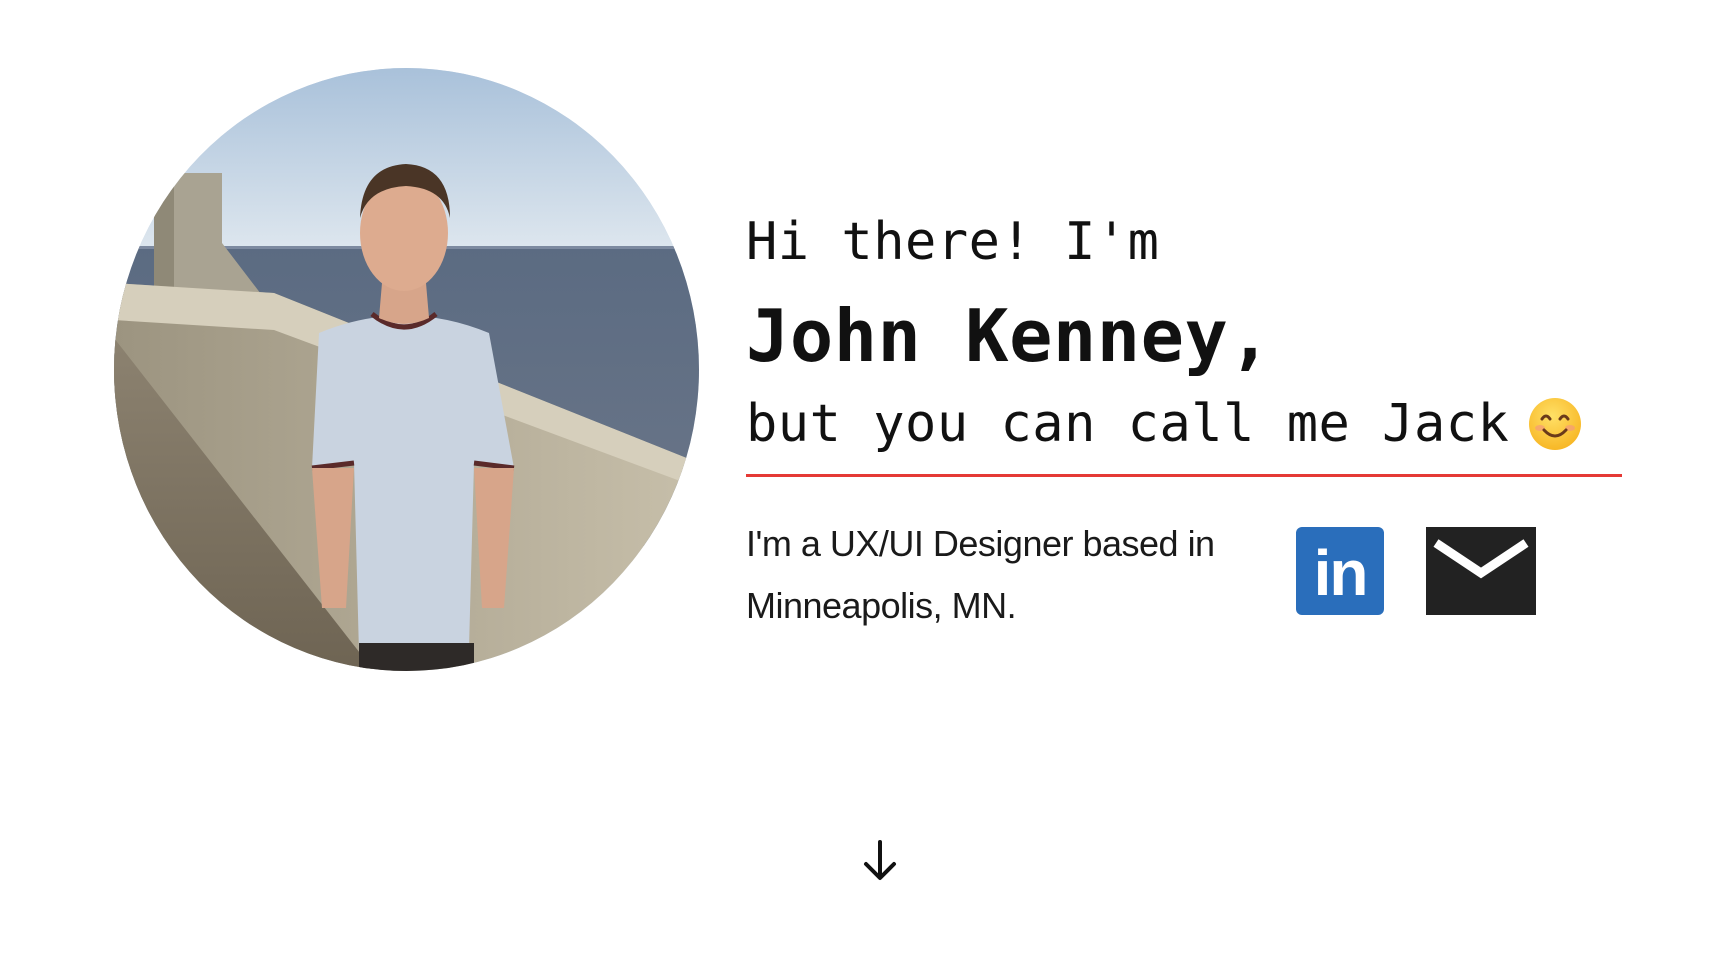  I want to click on email-button, so click(1481, 571).